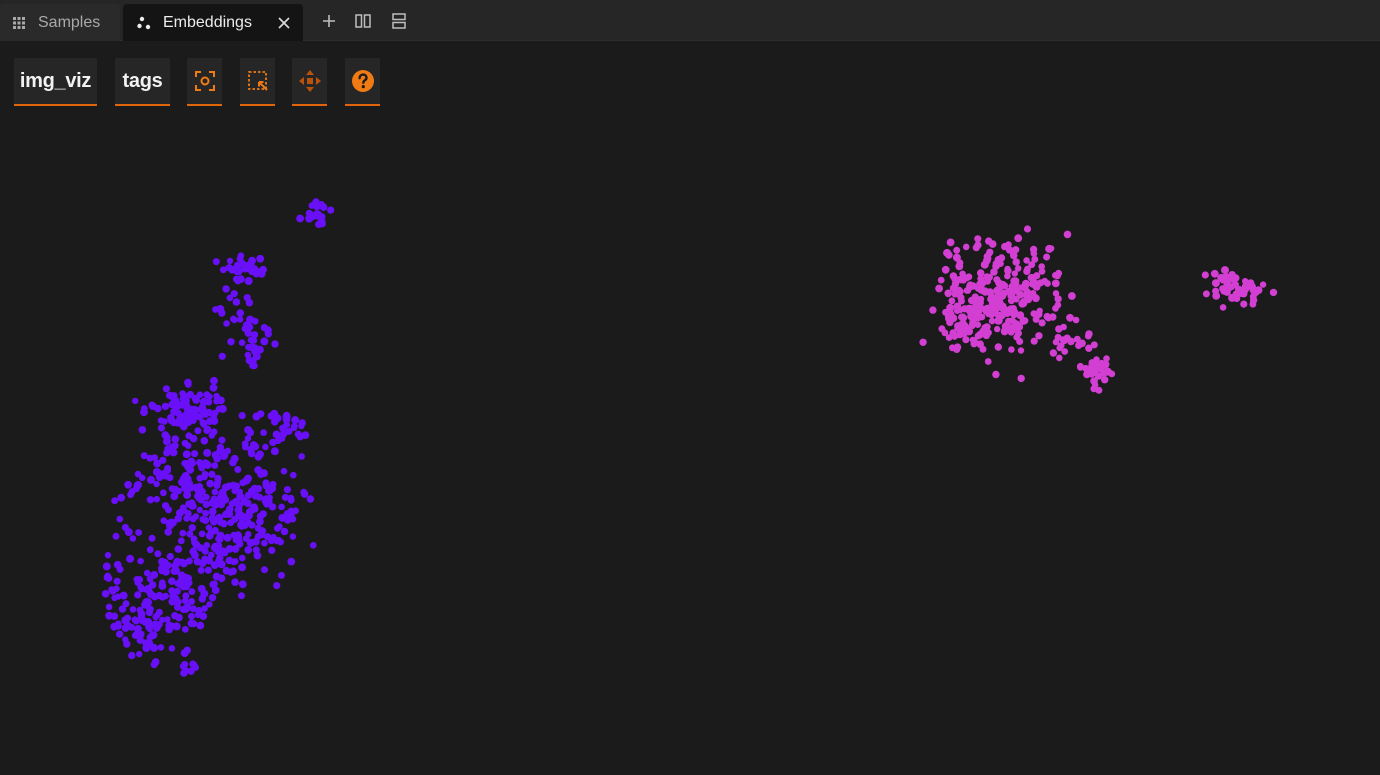  Describe the element at coordinates (363, 21) in the screenshot. I see `split-horizontal-icon` at that location.